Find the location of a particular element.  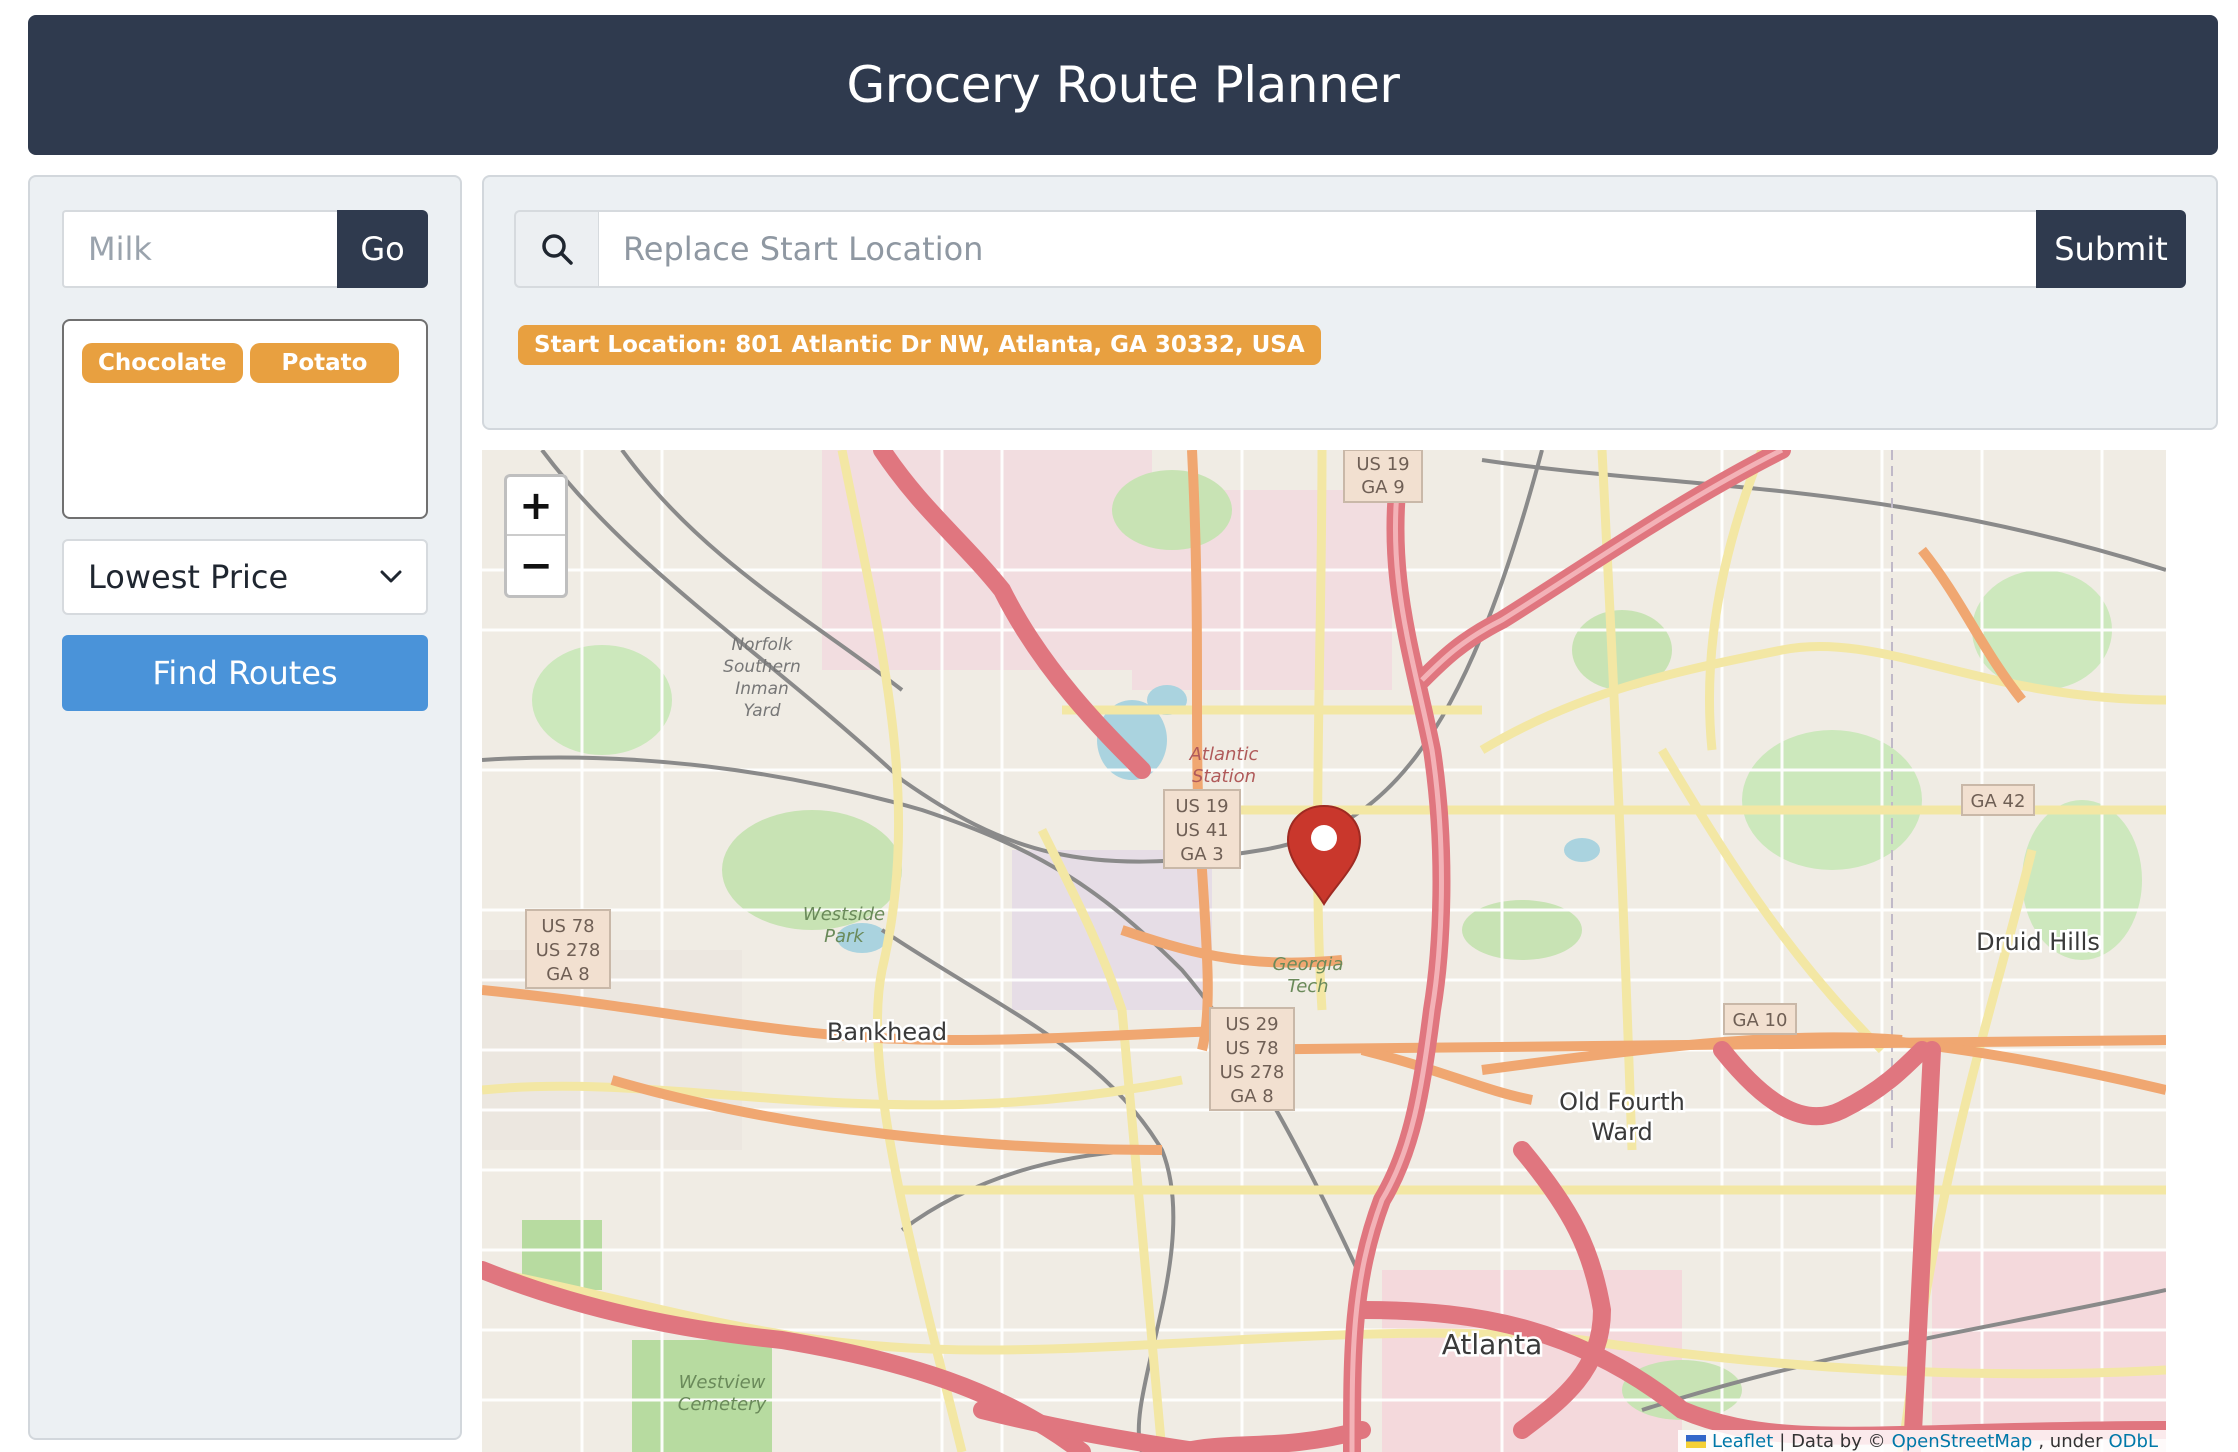

odbl-link: ODbL is located at coordinates (2133, 1441).